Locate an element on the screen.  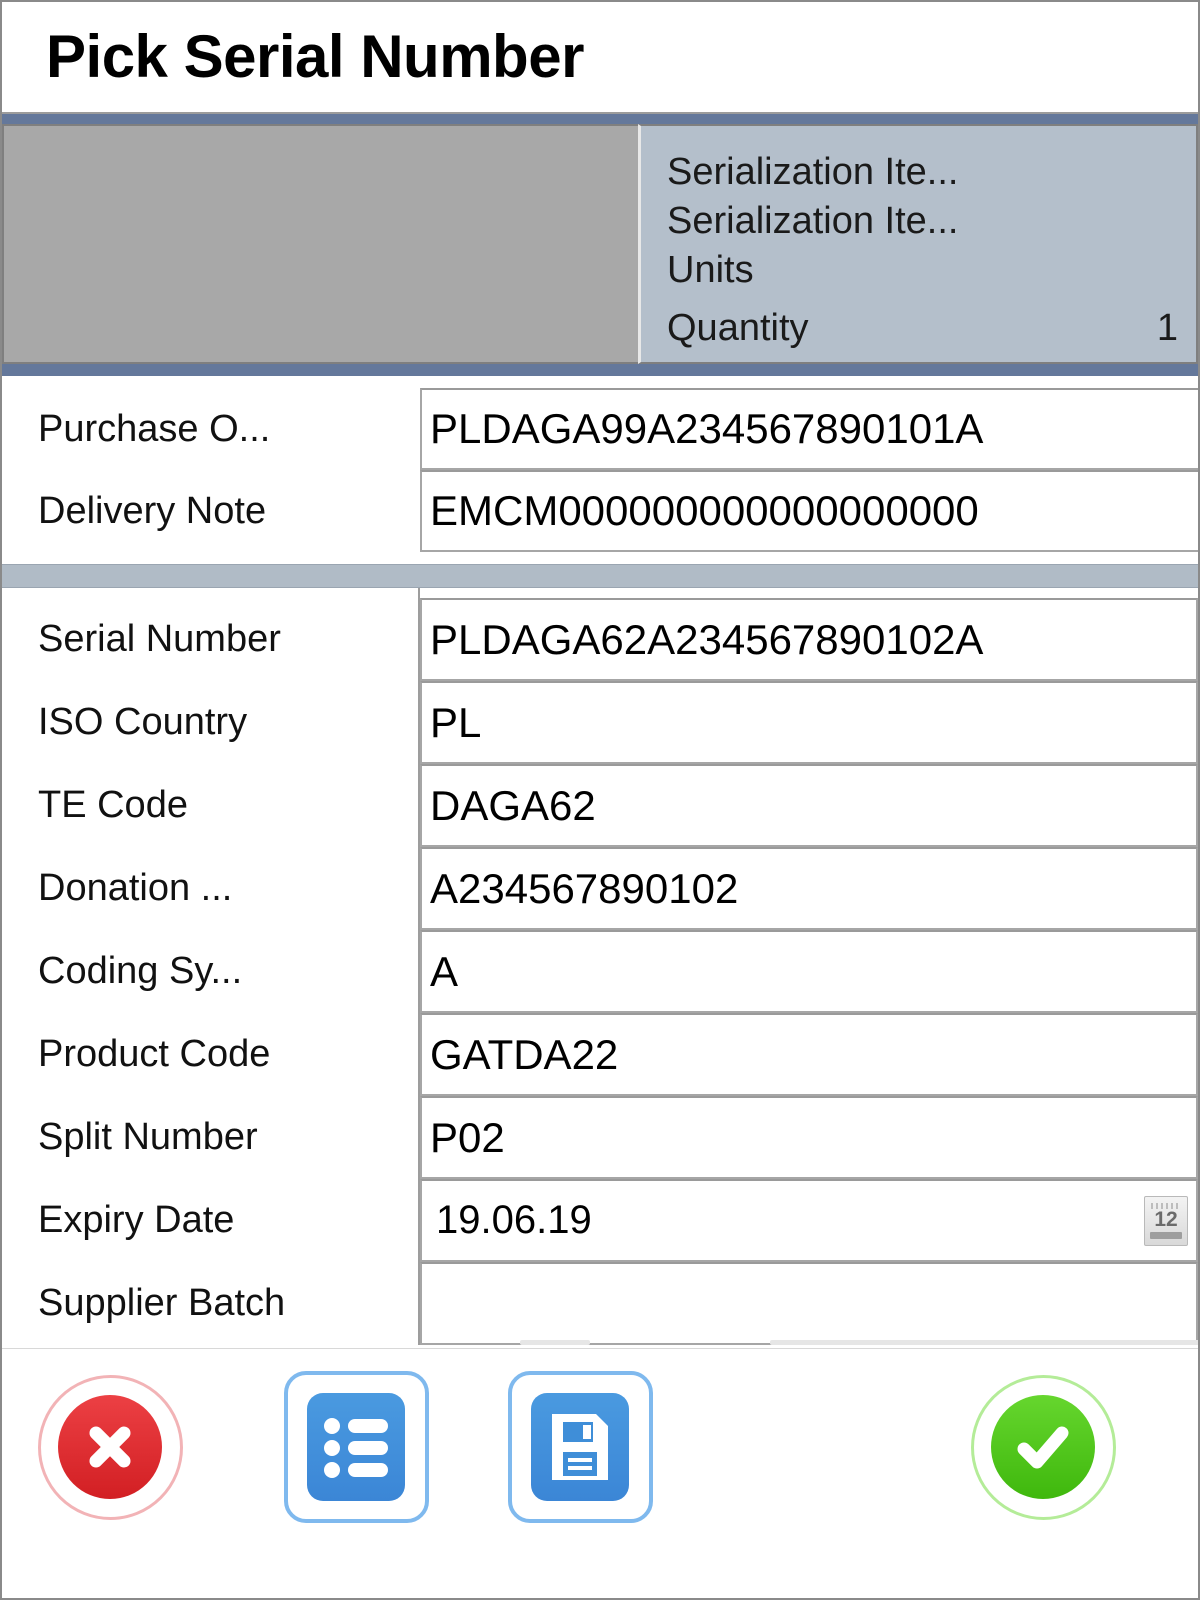
product-code-cell: GATDA22 is located at coordinates (809, 1054).